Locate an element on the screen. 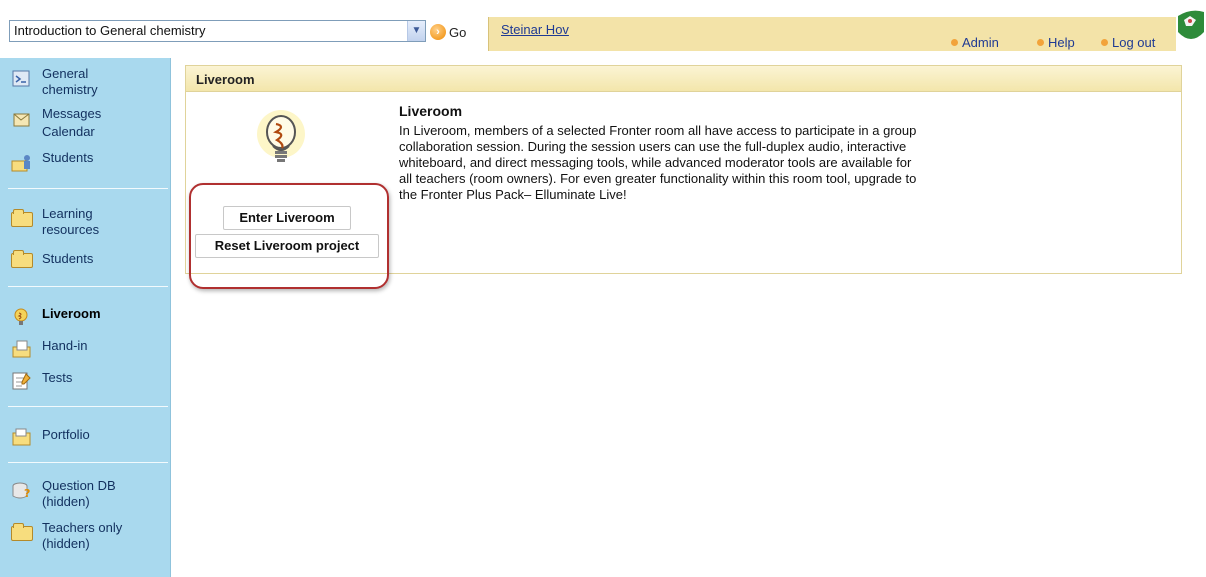  sidebar-item-general-chemistry: General chemistry is located at coordinates (61, 82).